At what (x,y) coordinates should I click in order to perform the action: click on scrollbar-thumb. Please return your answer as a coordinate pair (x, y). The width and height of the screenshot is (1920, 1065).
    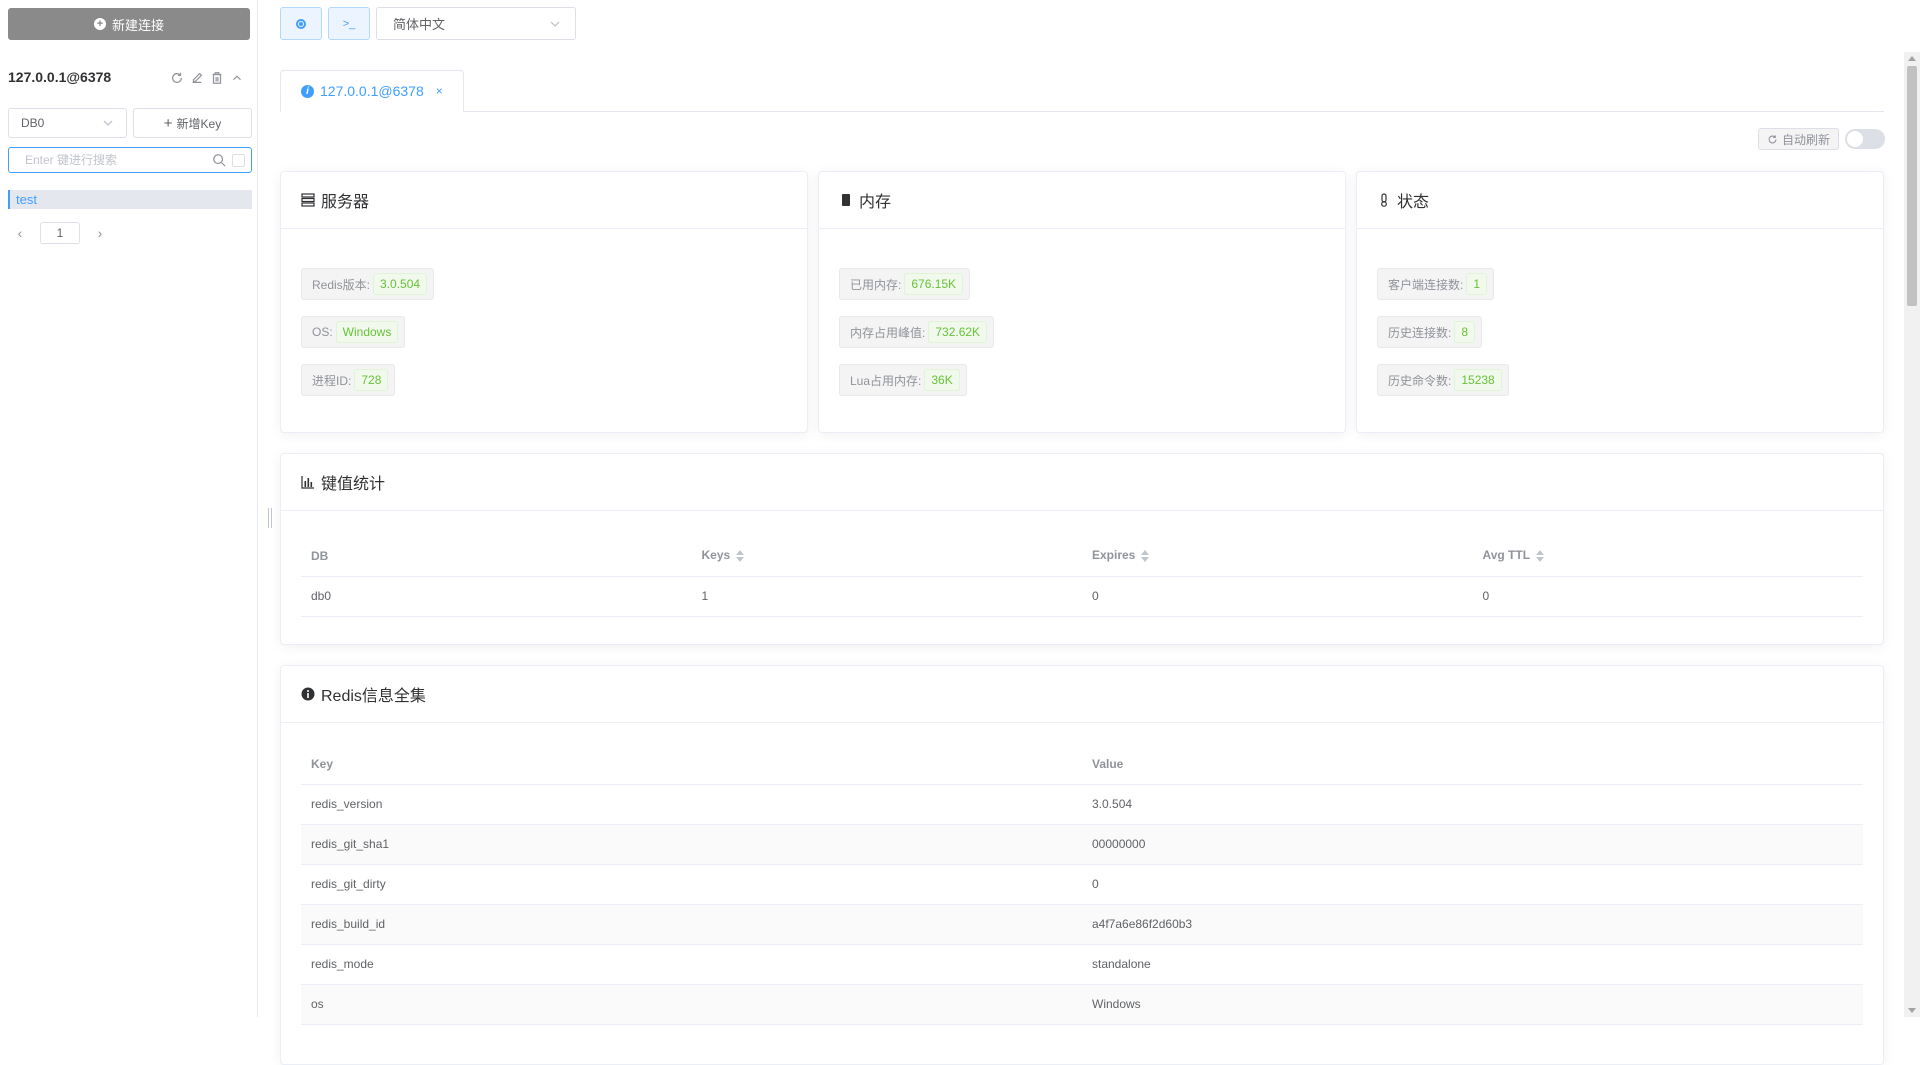
    Looking at the image, I should click on (1912, 186).